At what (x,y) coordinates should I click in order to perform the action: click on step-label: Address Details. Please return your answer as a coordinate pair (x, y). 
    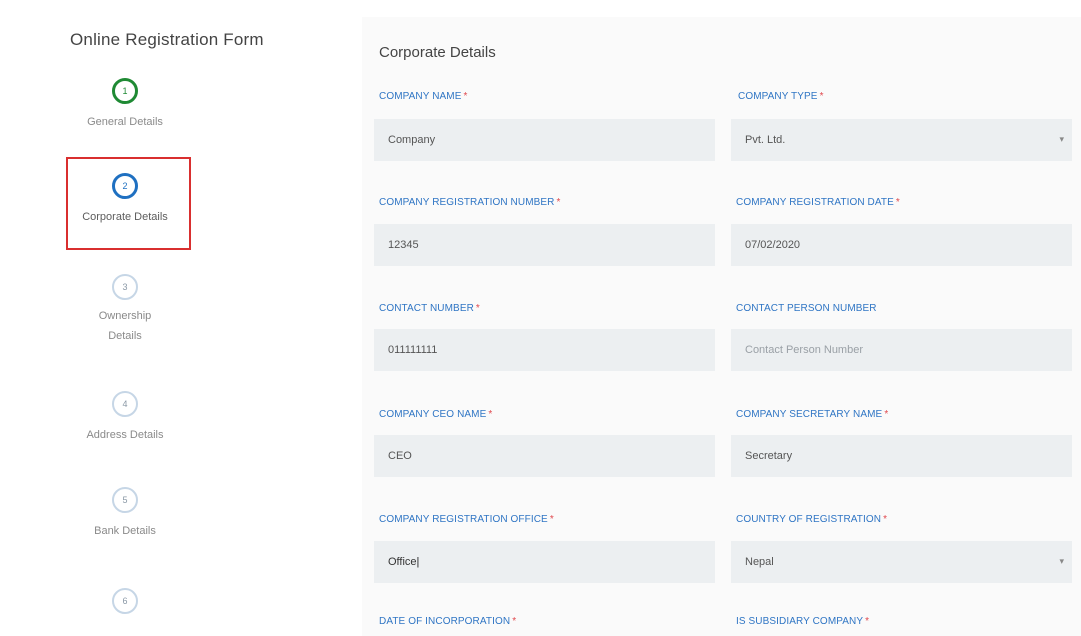
    Looking at the image, I should click on (125, 435).